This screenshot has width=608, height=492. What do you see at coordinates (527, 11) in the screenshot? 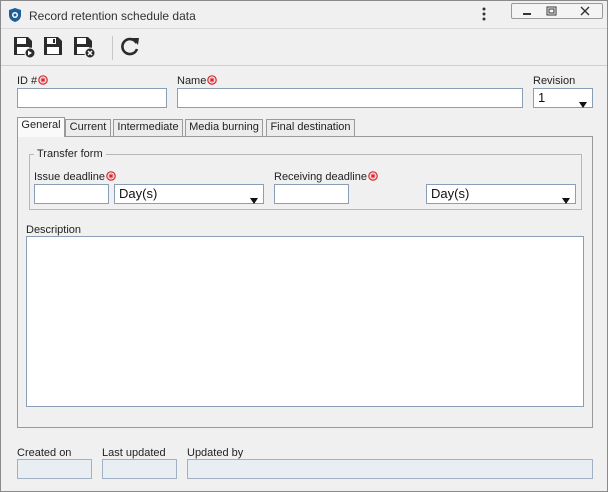
I see `minimize-icon` at bounding box center [527, 11].